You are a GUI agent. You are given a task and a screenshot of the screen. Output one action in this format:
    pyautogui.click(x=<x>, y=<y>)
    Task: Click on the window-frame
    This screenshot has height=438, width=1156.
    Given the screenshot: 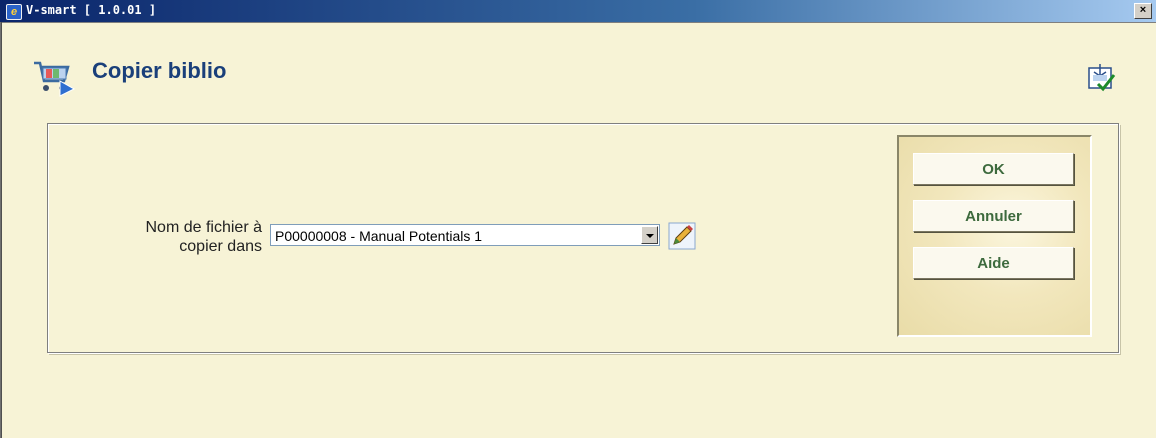 What is the action you would take?
    pyautogui.click(x=1, y=230)
    